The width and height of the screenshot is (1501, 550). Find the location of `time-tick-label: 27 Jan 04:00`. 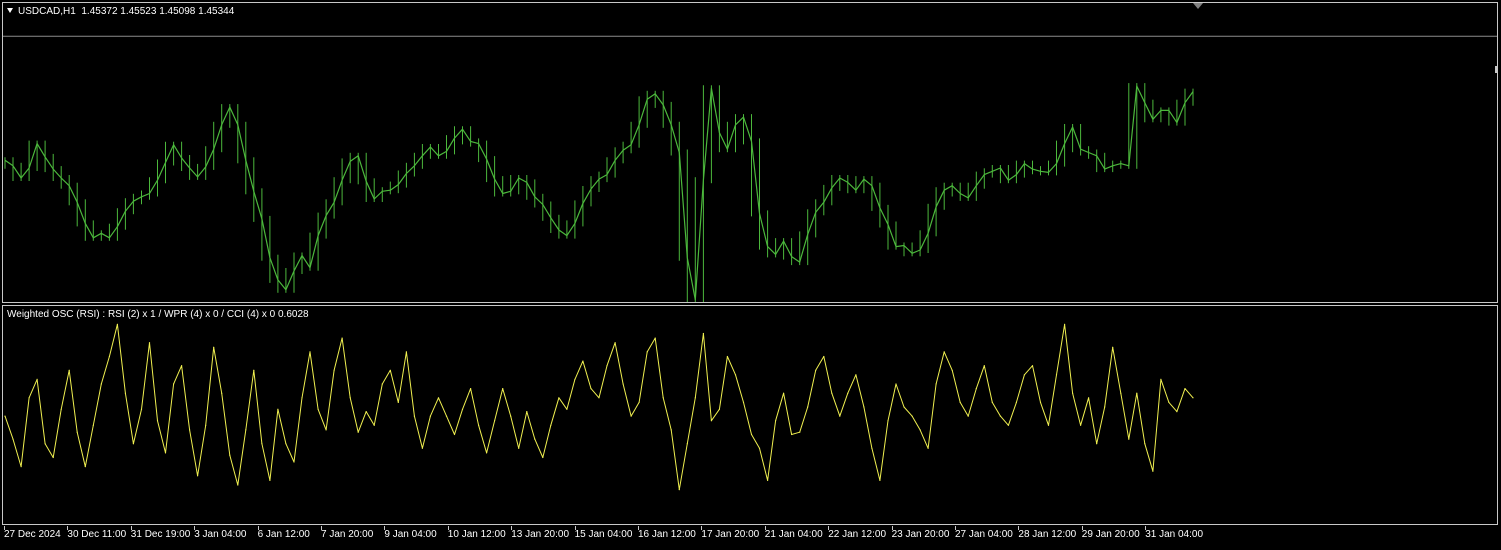

time-tick-label: 27 Jan 04:00 is located at coordinates (984, 534).